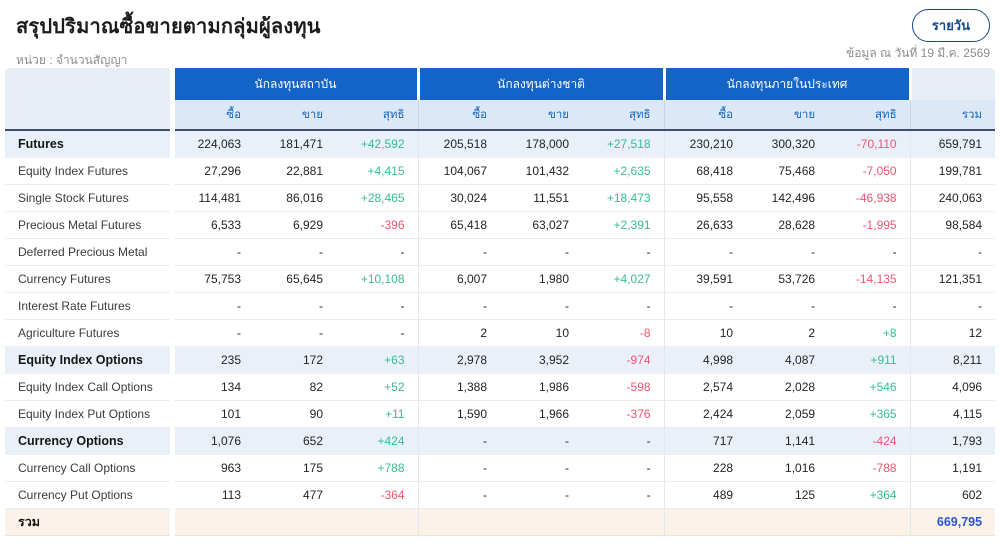 Image resolution: width=1000 pixels, height=549 pixels. What do you see at coordinates (295, 279) in the screenshot?
I see `cell-value: 65,645` at bounding box center [295, 279].